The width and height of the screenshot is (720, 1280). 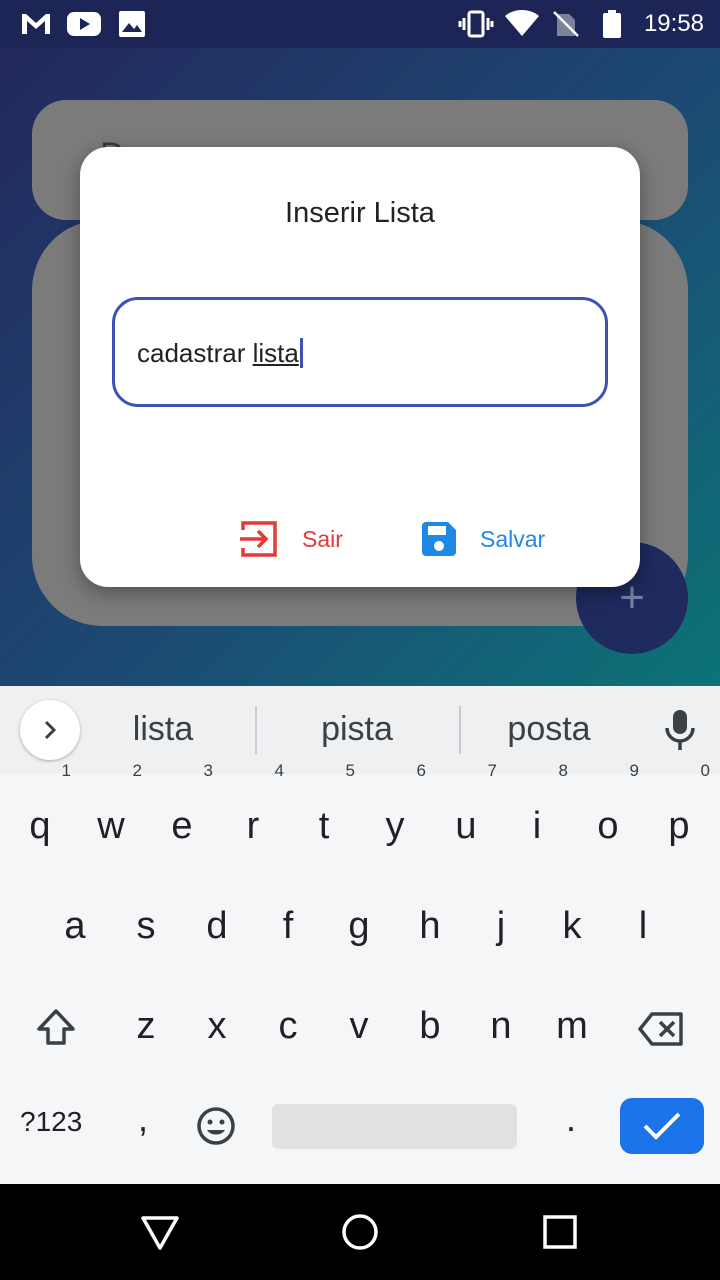 What do you see at coordinates (571, 1119) in the screenshot?
I see `period-key: .` at bounding box center [571, 1119].